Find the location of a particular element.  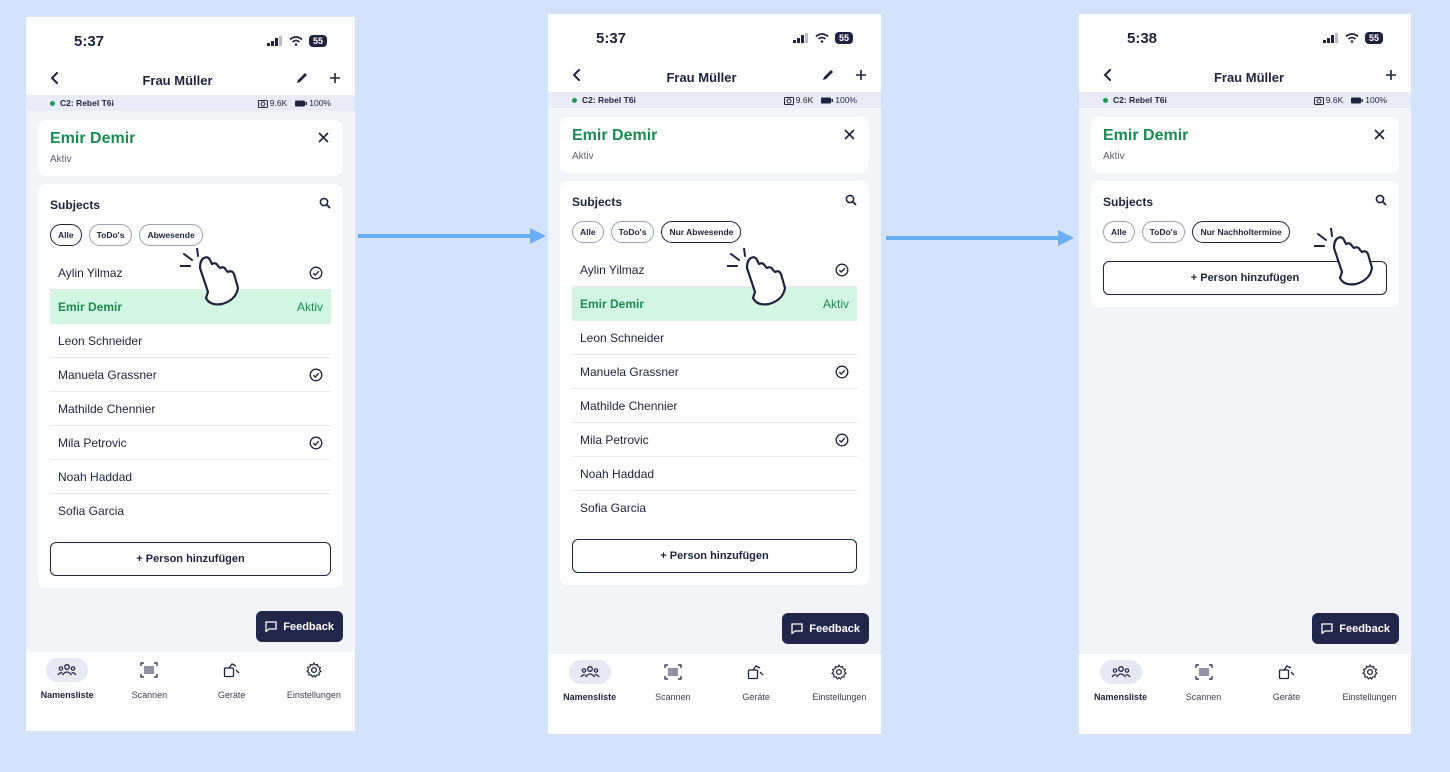

barcode-scan-icon is located at coordinates (149, 670).